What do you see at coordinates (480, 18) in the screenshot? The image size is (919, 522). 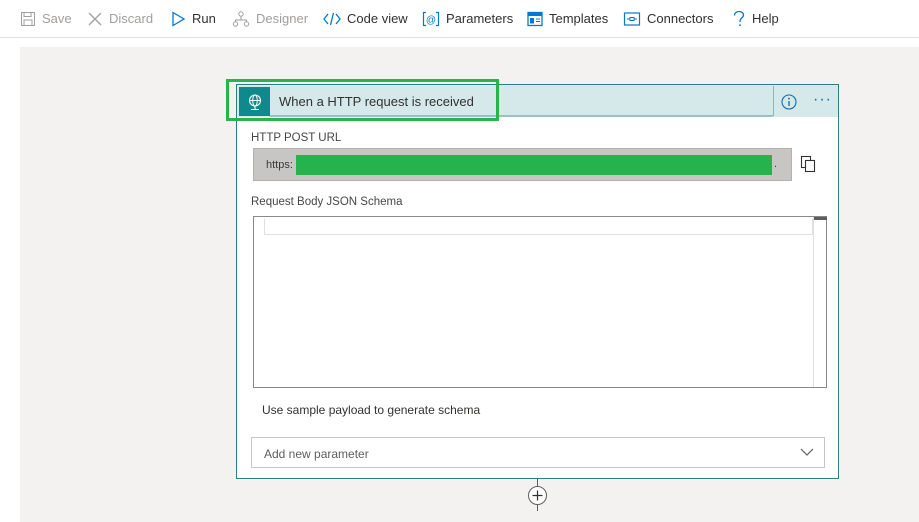 I see `parameters-label: Parameters` at bounding box center [480, 18].